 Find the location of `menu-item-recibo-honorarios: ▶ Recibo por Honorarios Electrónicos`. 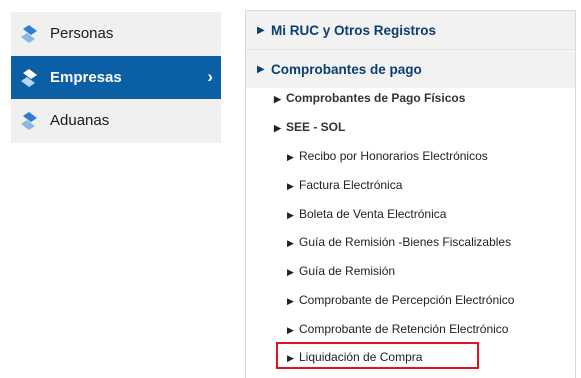

menu-item-recibo-honorarios: ▶ Recibo por Honorarios Electrónicos is located at coordinates (387, 156).